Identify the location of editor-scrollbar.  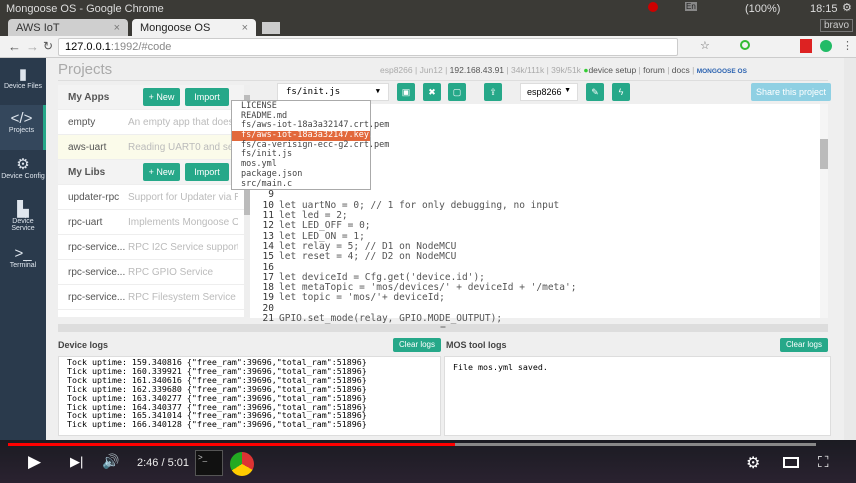
(824, 211).